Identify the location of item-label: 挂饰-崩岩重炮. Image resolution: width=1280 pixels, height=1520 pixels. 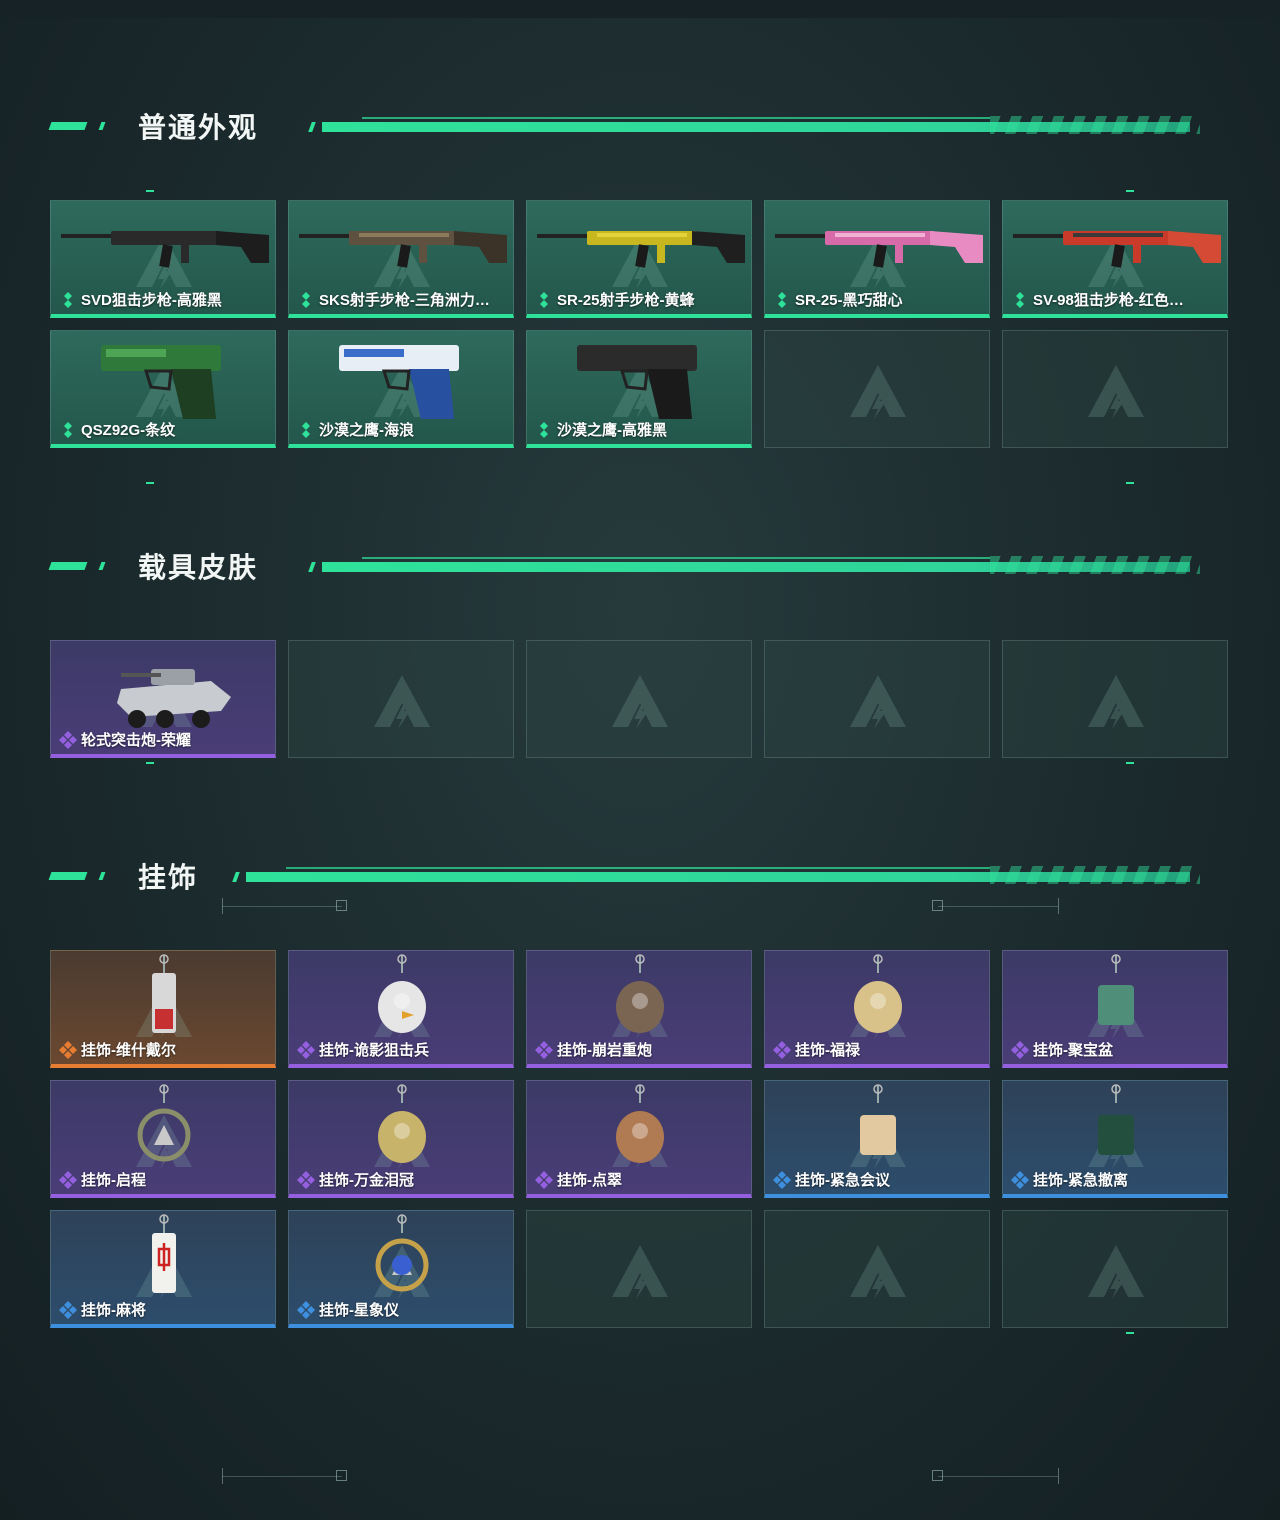
(639, 1049).